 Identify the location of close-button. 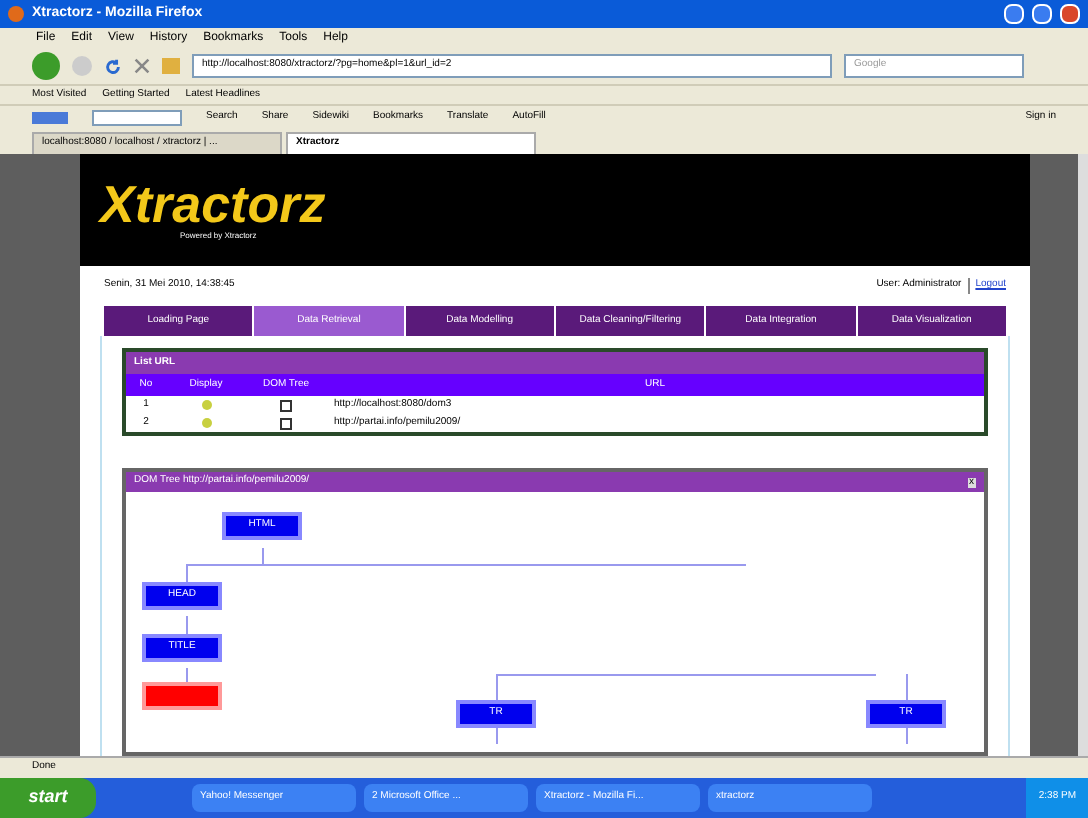
(1070, 14).